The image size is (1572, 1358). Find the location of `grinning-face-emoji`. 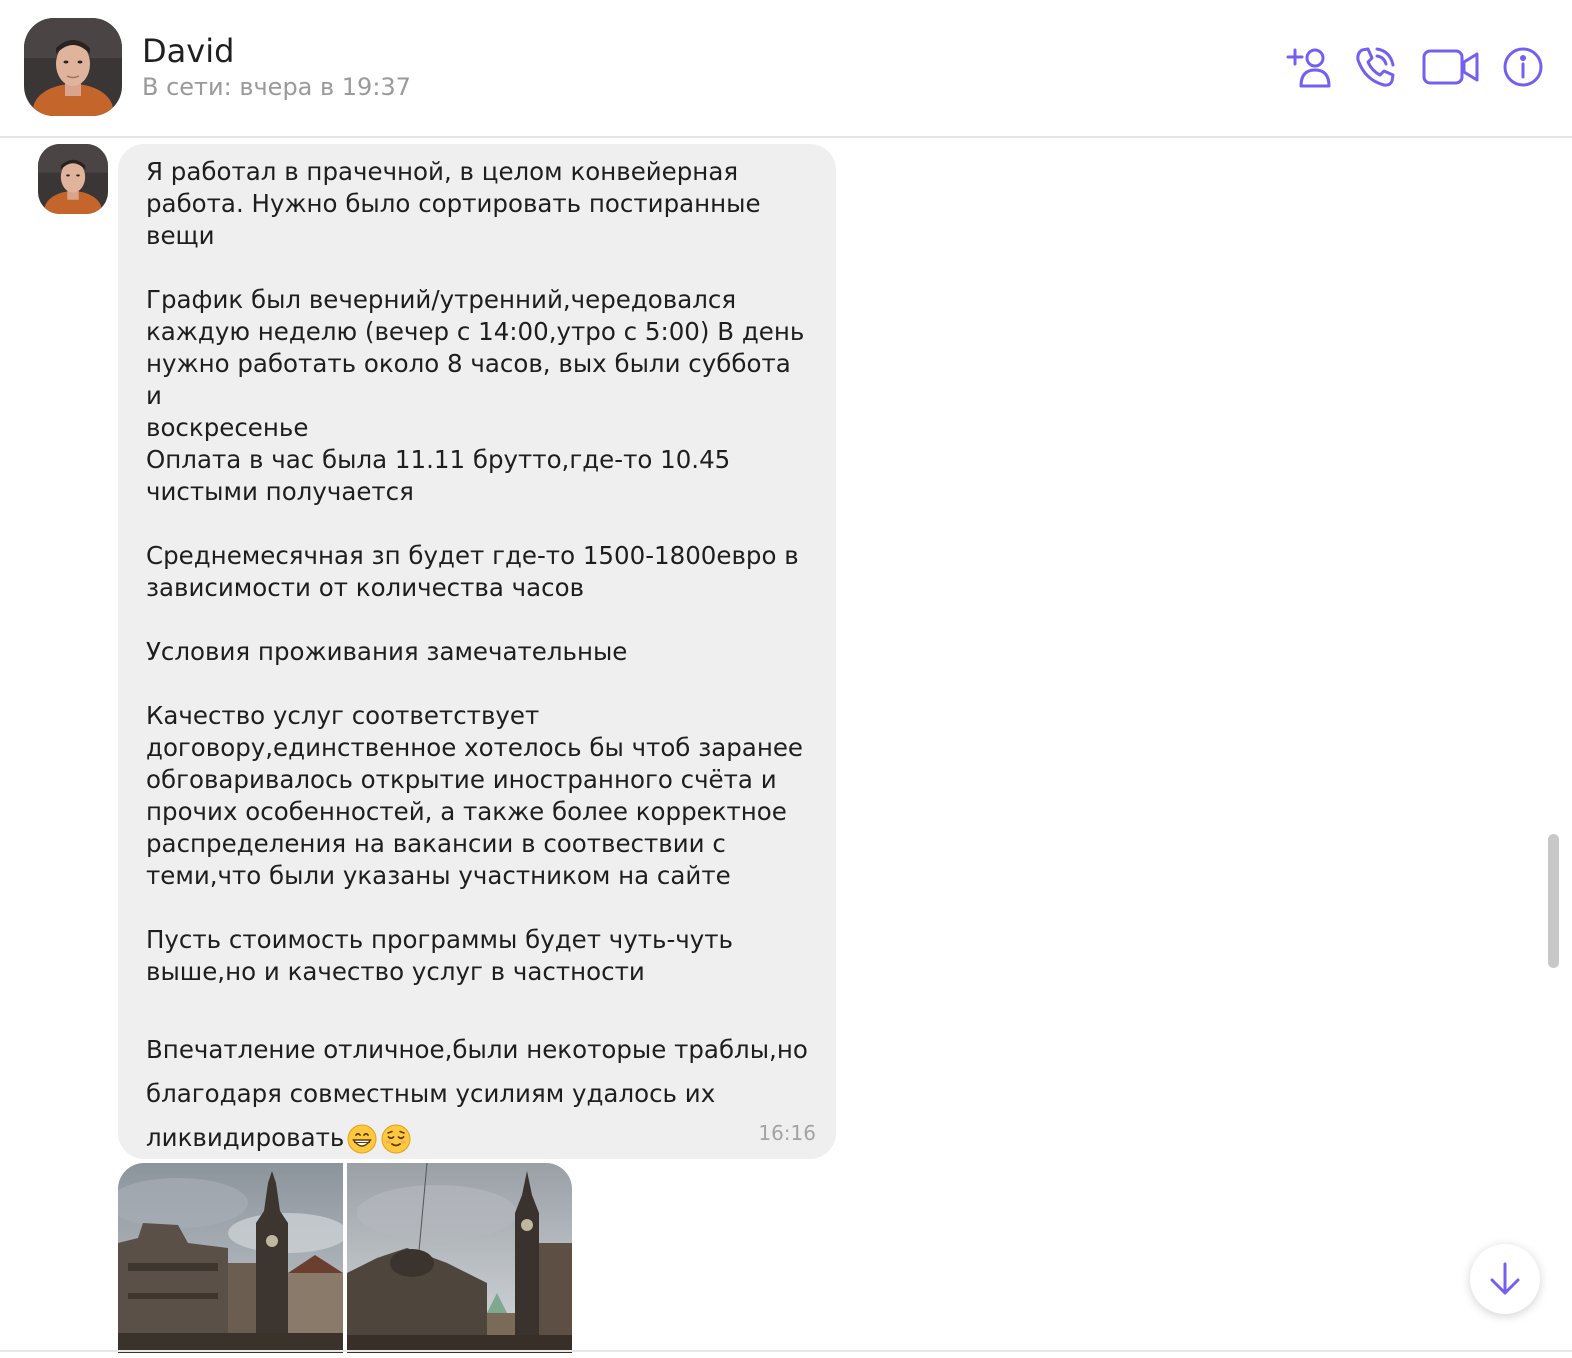

grinning-face-emoji is located at coordinates (362, 1139).